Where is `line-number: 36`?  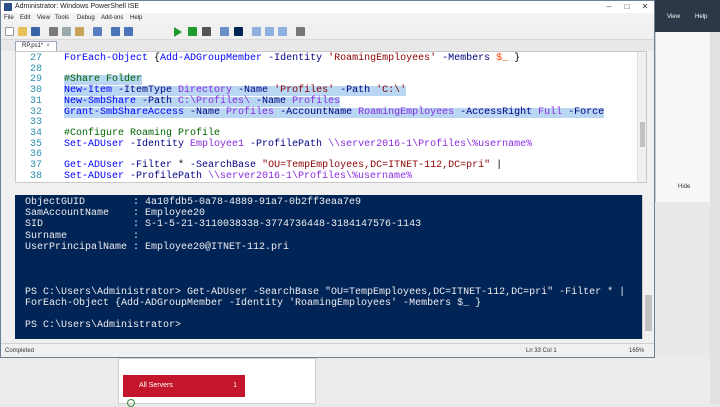 line-number: 36 is located at coordinates (35, 155).